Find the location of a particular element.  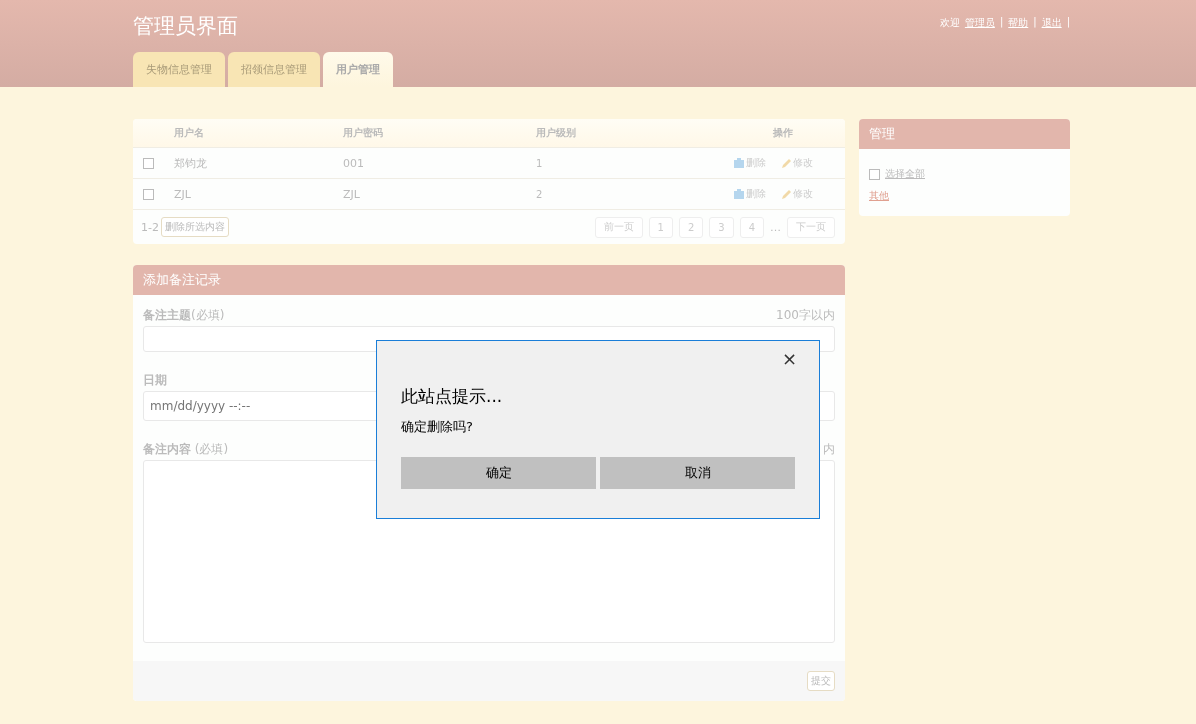

dialog-button: 取消 is located at coordinates (697, 473).